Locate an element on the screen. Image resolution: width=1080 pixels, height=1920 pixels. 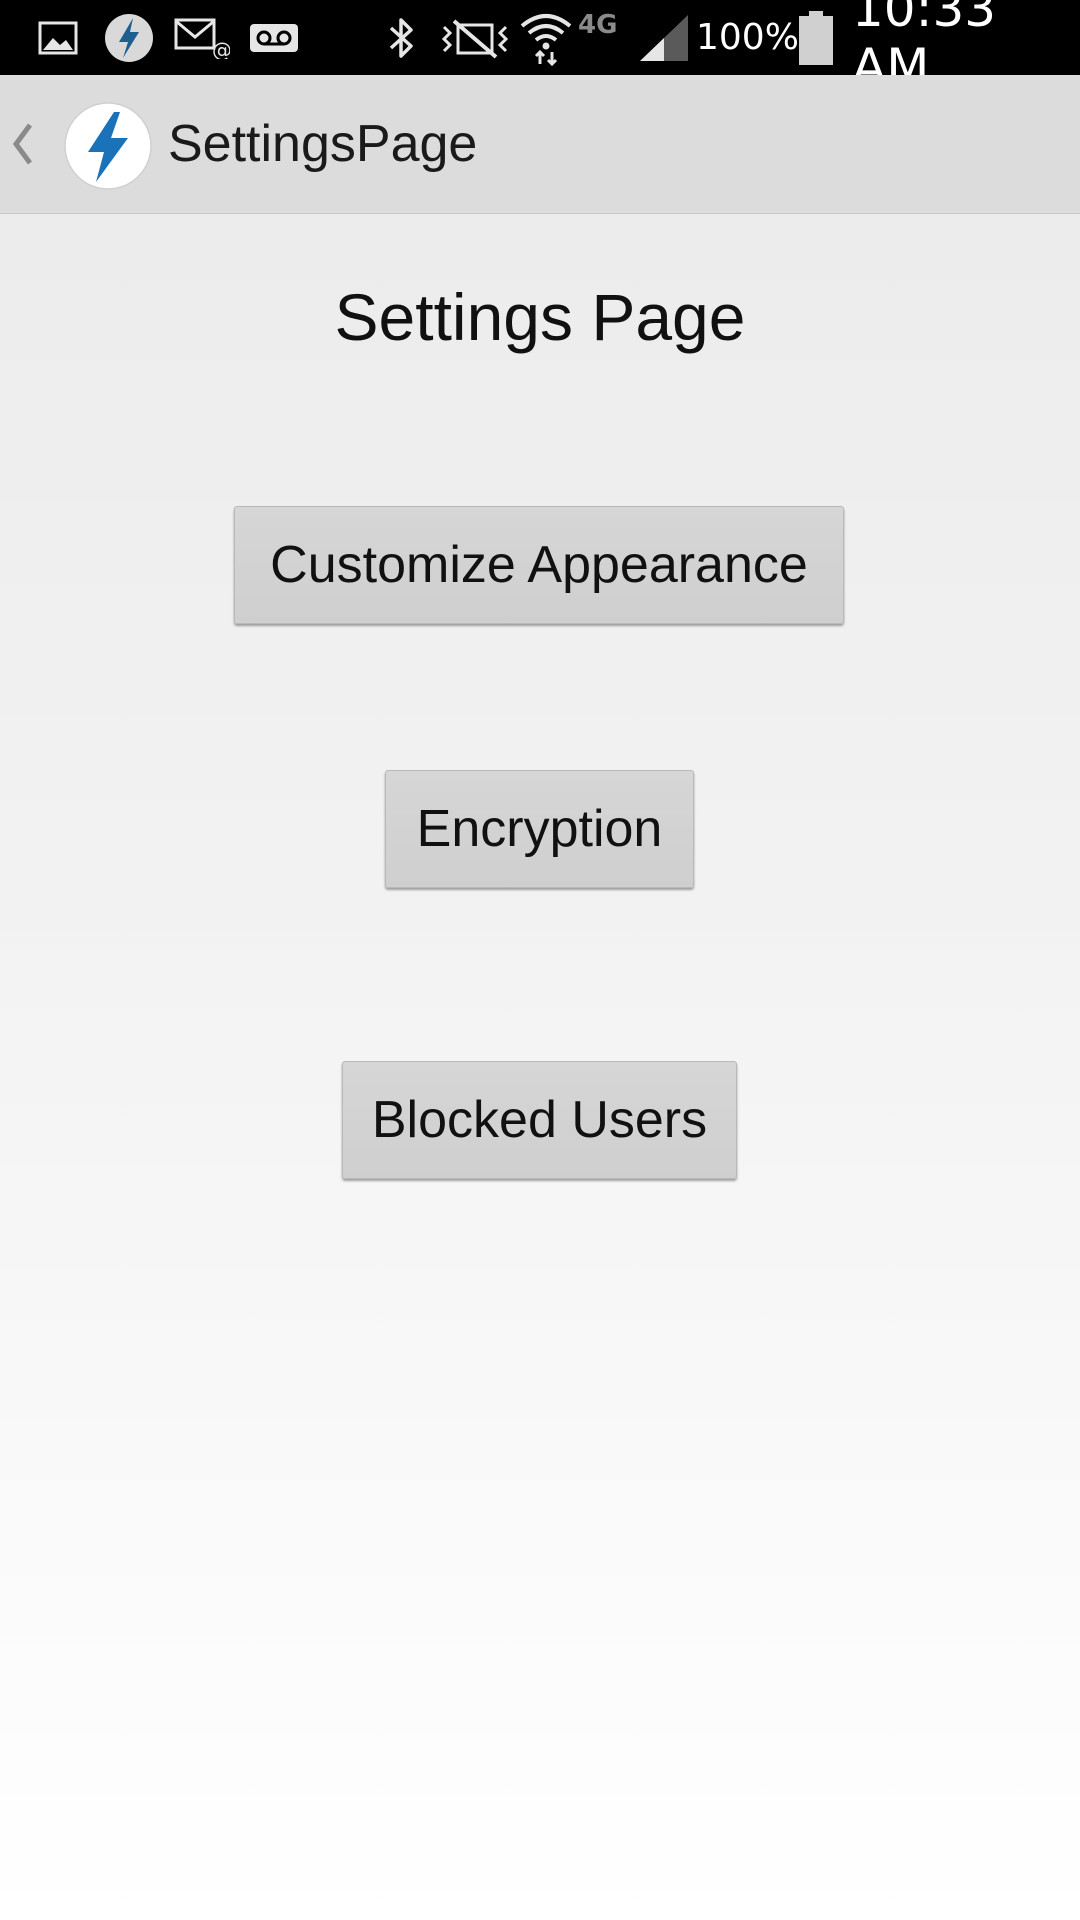
signal-icon is located at coordinates (664, 37).